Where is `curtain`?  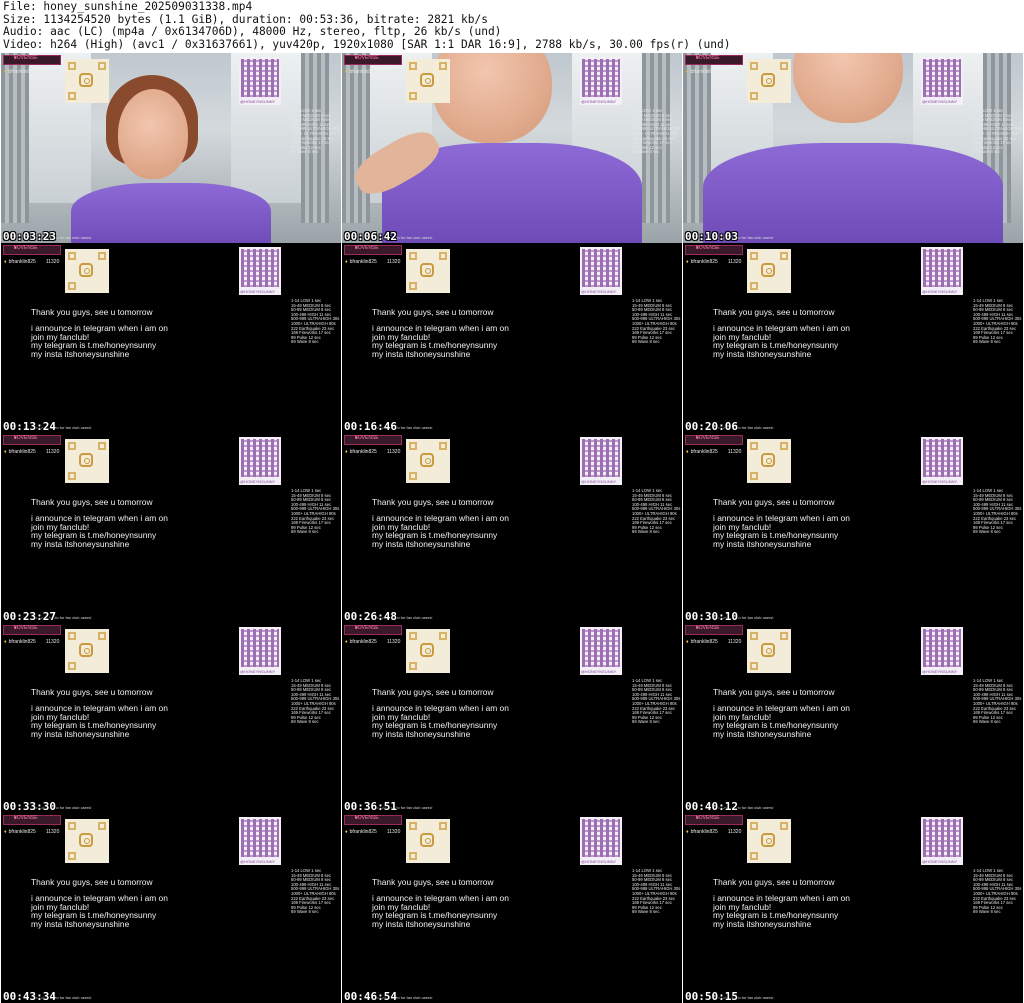 curtain is located at coordinates (15, 138).